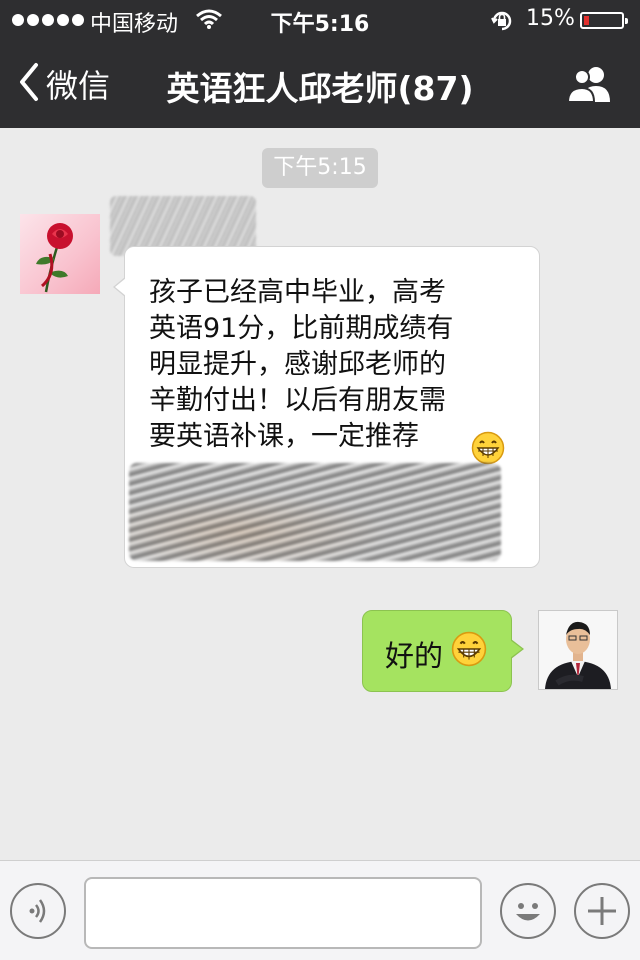  What do you see at coordinates (320, 168) in the screenshot?
I see `message-timestamp: 下午5:15` at bounding box center [320, 168].